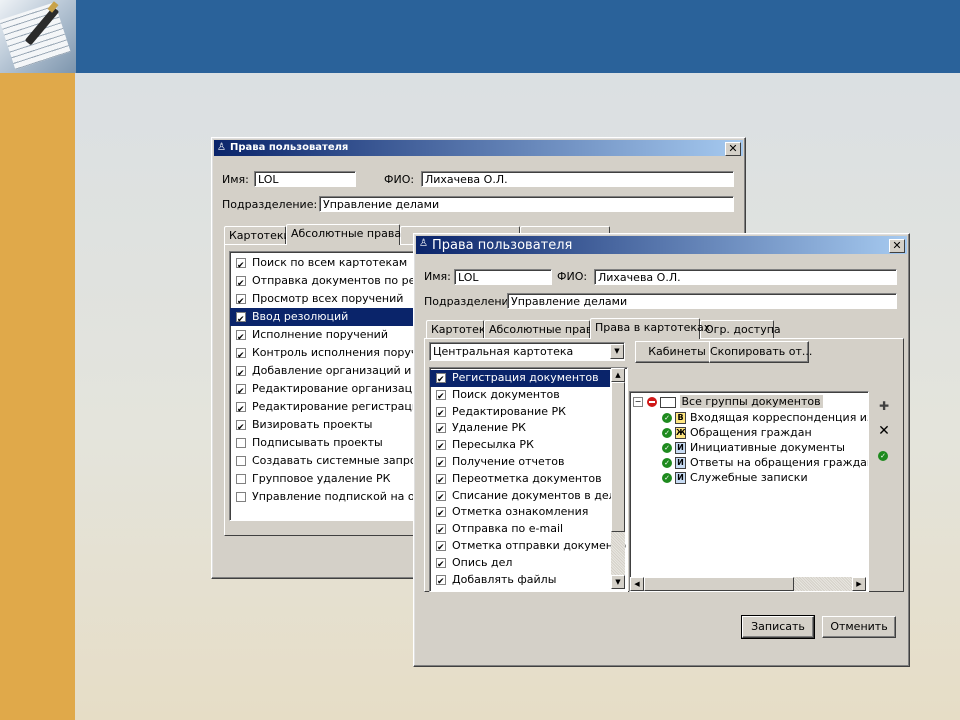 Image resolution: width=960 pixels, height=720 pixels. Describe the element at coordinates (340, 280) in the screenshot. I see `rights-item-label: Отправка документов по реес` at that location.